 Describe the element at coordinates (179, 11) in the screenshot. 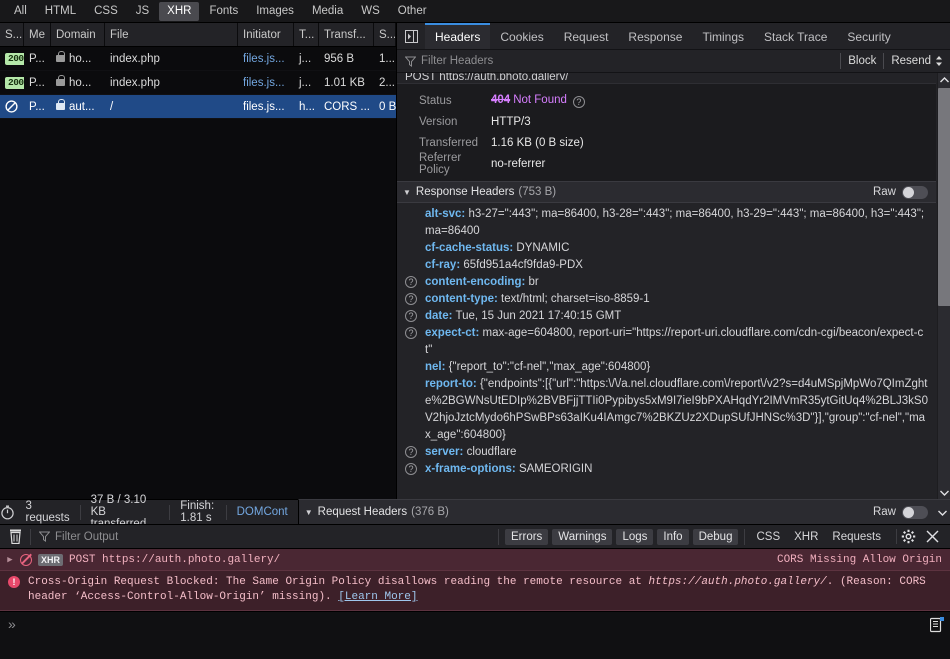

I see `filter-tab-xhr: XHR` at that location.